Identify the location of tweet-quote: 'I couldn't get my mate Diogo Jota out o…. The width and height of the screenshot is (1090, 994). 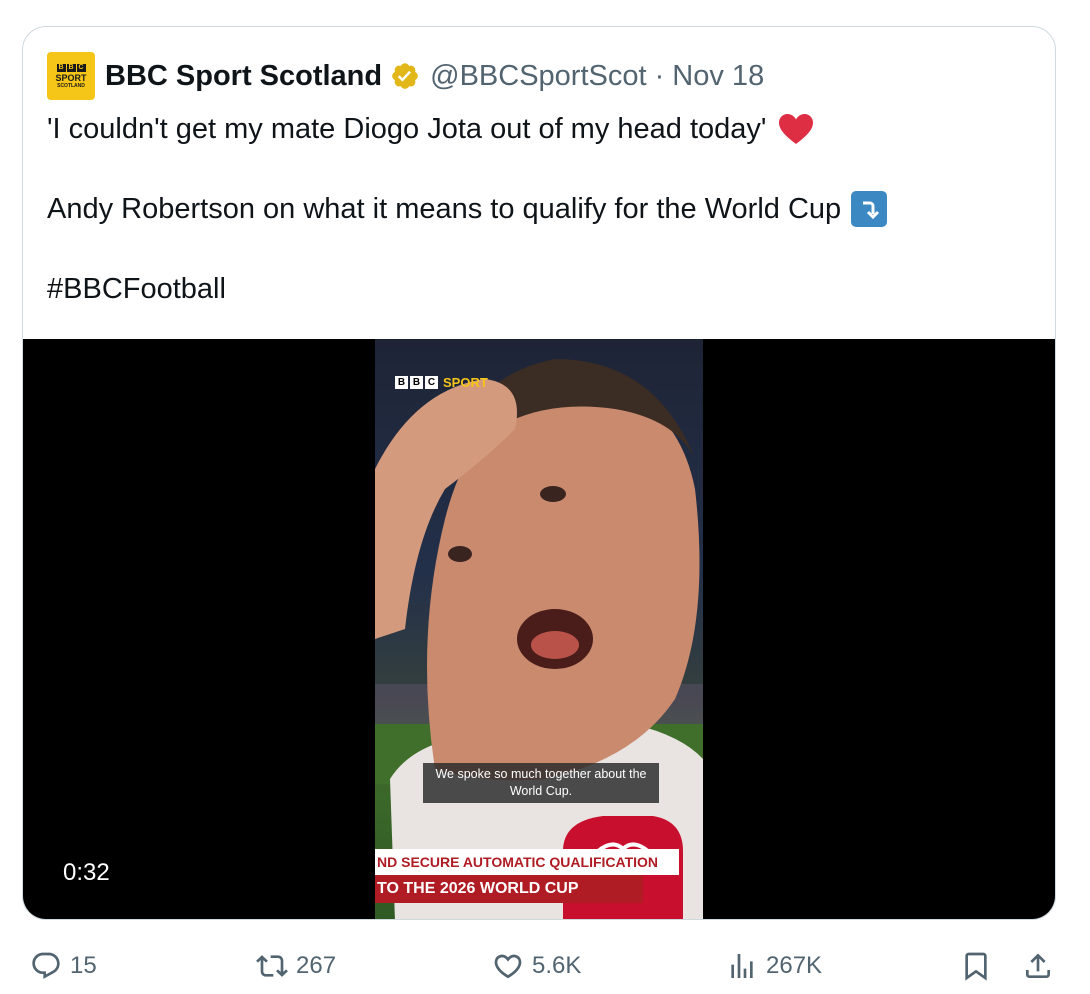
(407, 129).